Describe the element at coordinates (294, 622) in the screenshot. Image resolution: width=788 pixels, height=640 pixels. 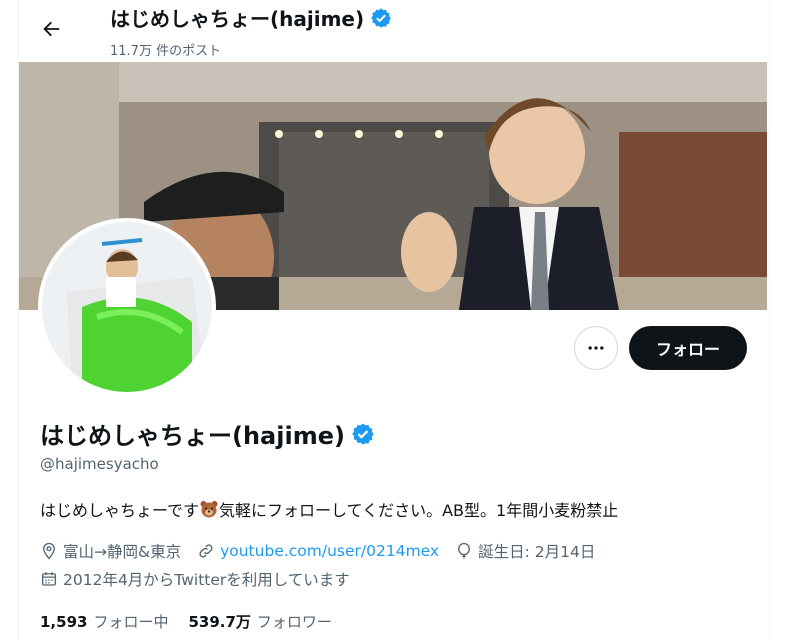
I see `followers-label: フォロワー` at that location.